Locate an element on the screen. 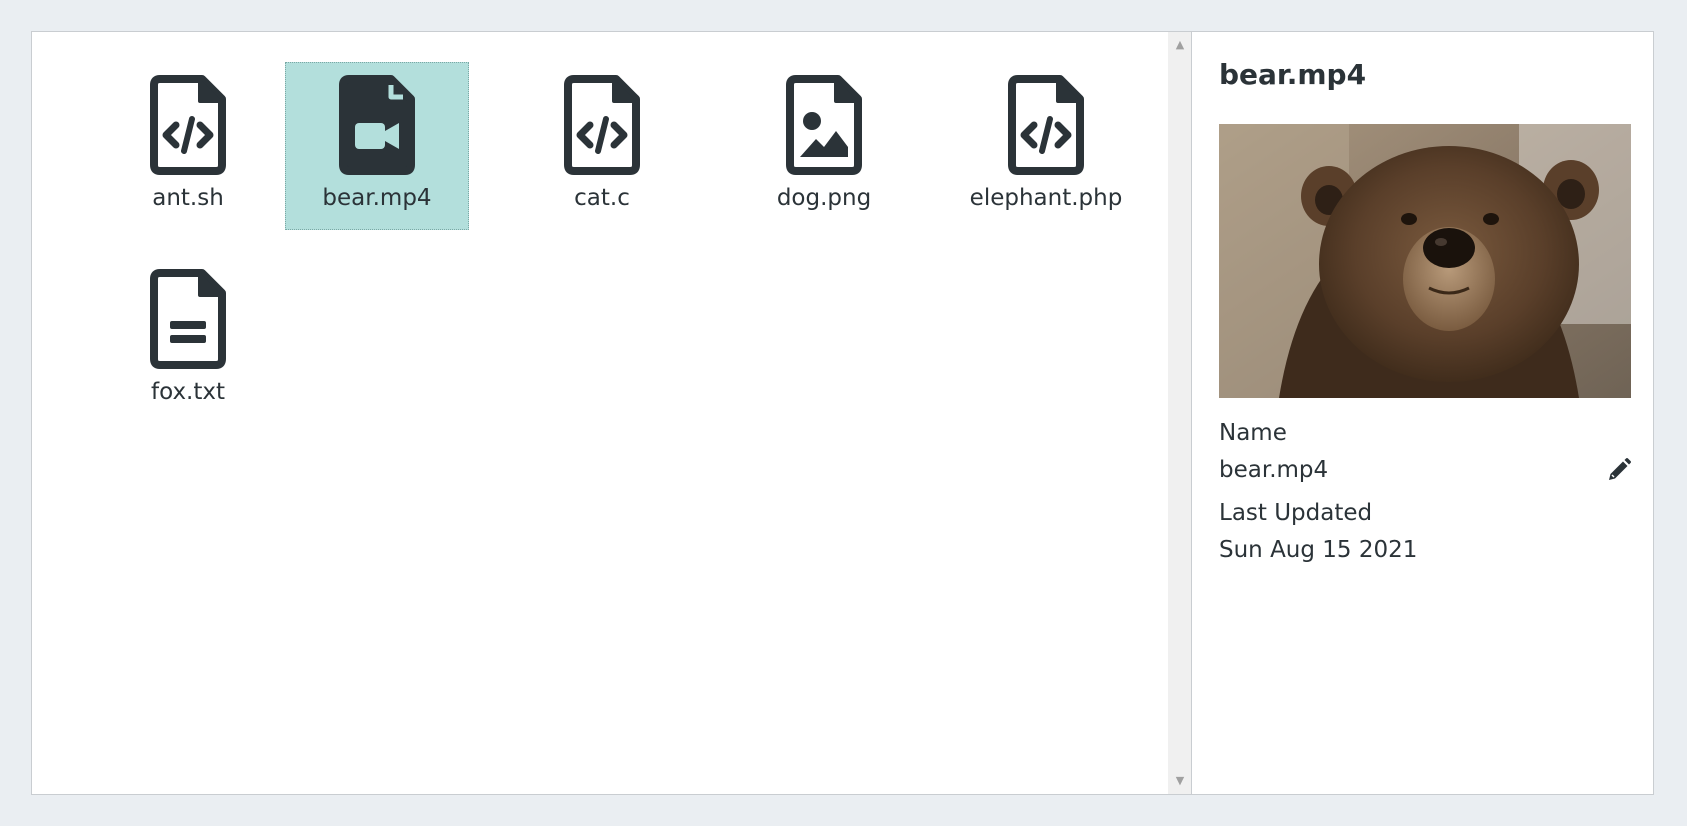 Image resolution: width=1687 pixels, height=826 pixels. file-item-dog-png: dog.png is located at coordinates (824, 146).